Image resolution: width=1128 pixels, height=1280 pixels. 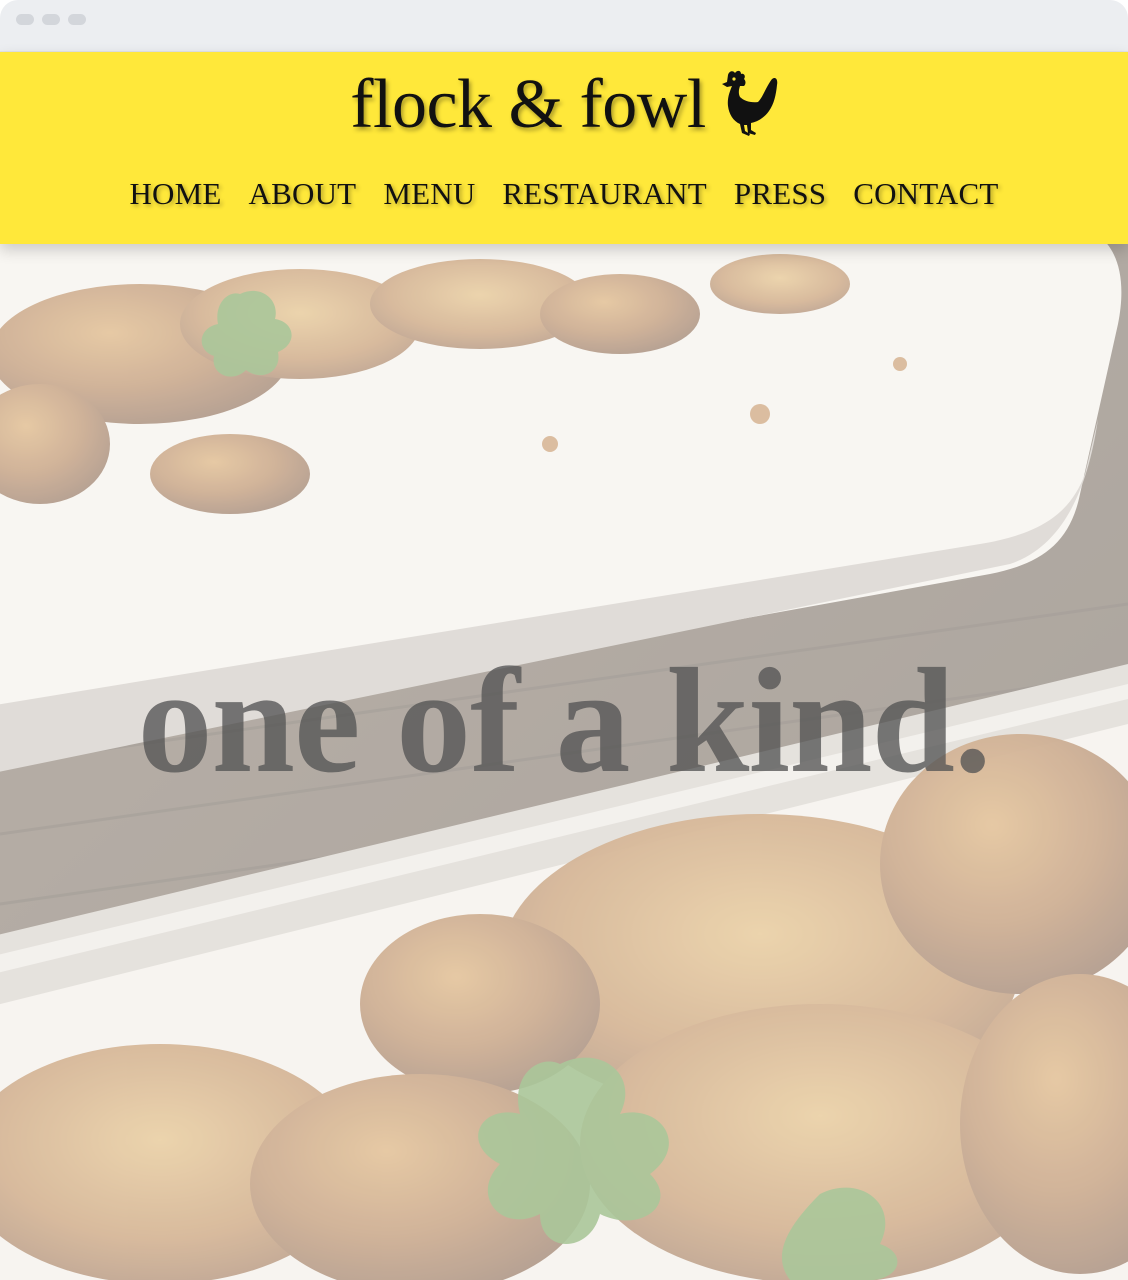 What do you see at coordinates (303, 194) in the screenshot?
I see `nav-link-about: ABOUT` at bounding box center [303, 194].